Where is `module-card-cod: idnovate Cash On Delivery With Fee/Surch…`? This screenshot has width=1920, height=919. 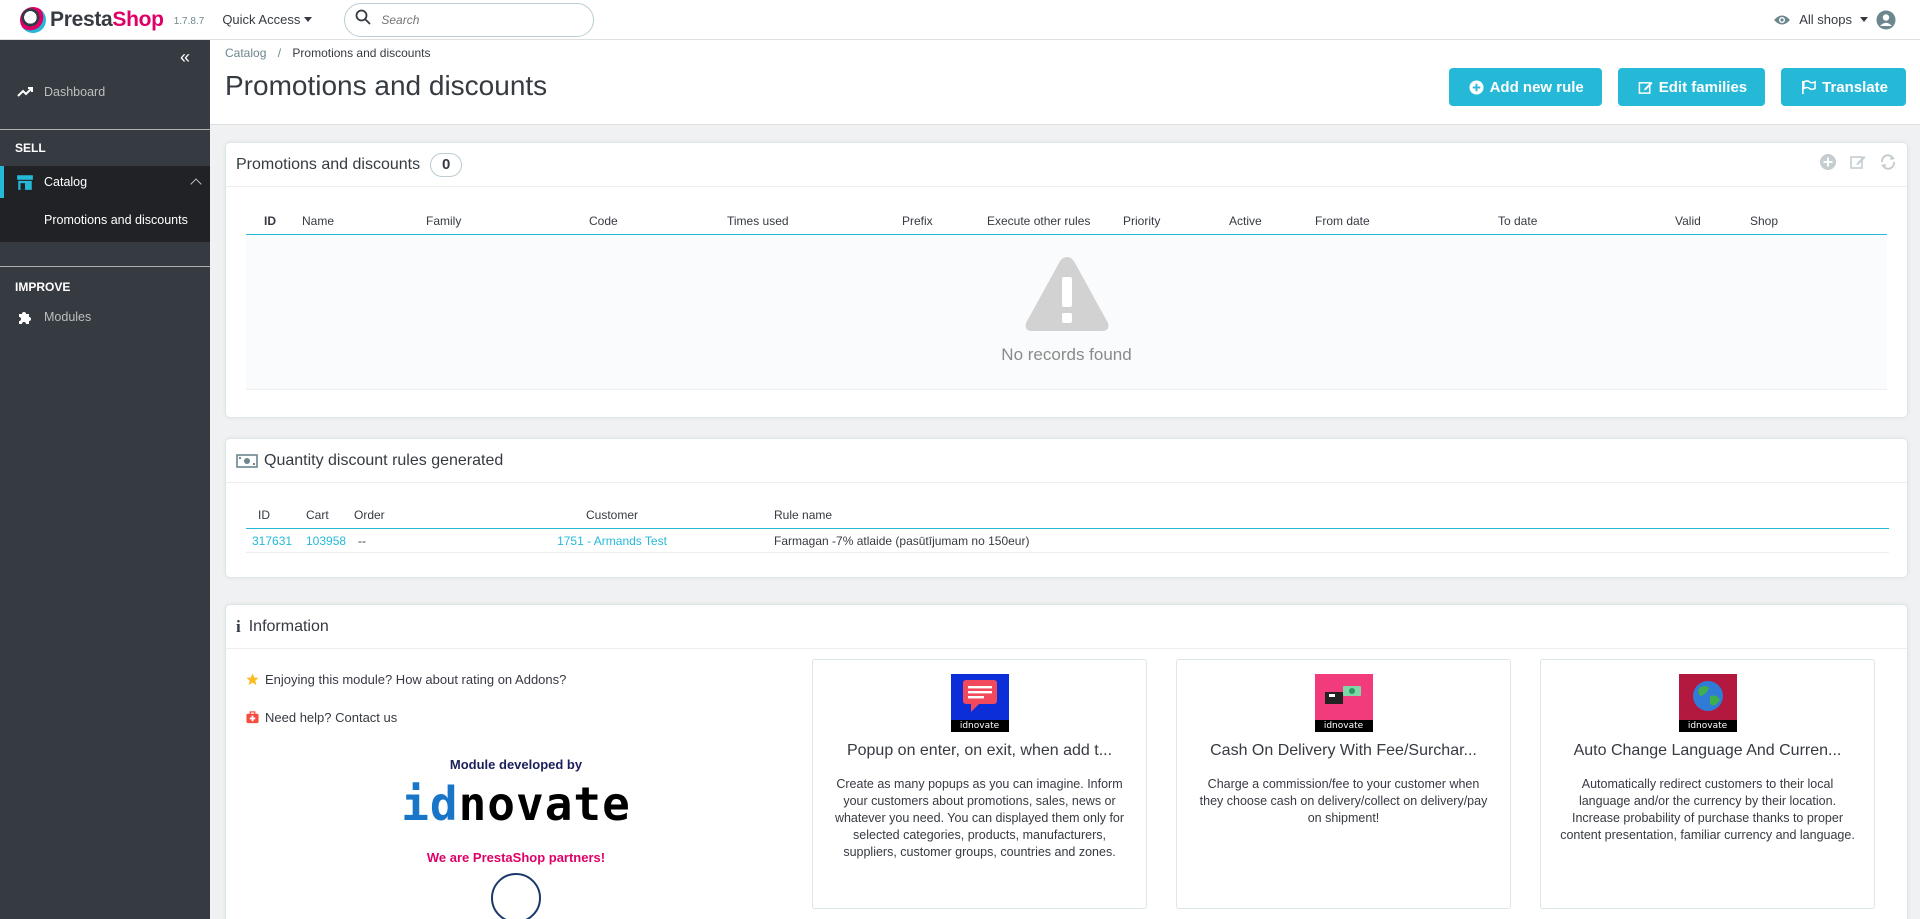
module-card-cod: idnovate Cash On Delivery With Fee/Surch… is located at coordinates (1343, 784).